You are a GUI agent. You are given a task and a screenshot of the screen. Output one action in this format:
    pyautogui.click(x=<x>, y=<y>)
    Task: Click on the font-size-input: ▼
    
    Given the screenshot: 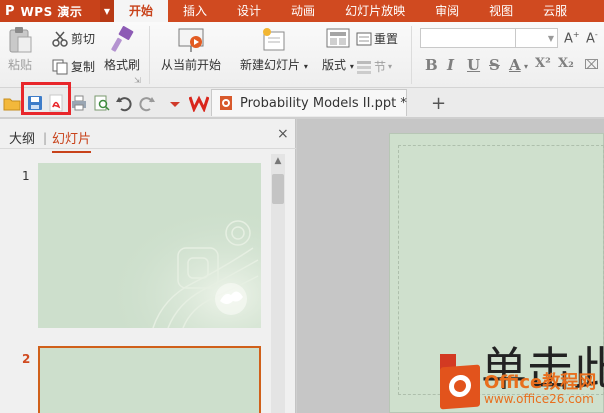 What is the action you would take?
    pyautogui.click(x=537, y=38)
    